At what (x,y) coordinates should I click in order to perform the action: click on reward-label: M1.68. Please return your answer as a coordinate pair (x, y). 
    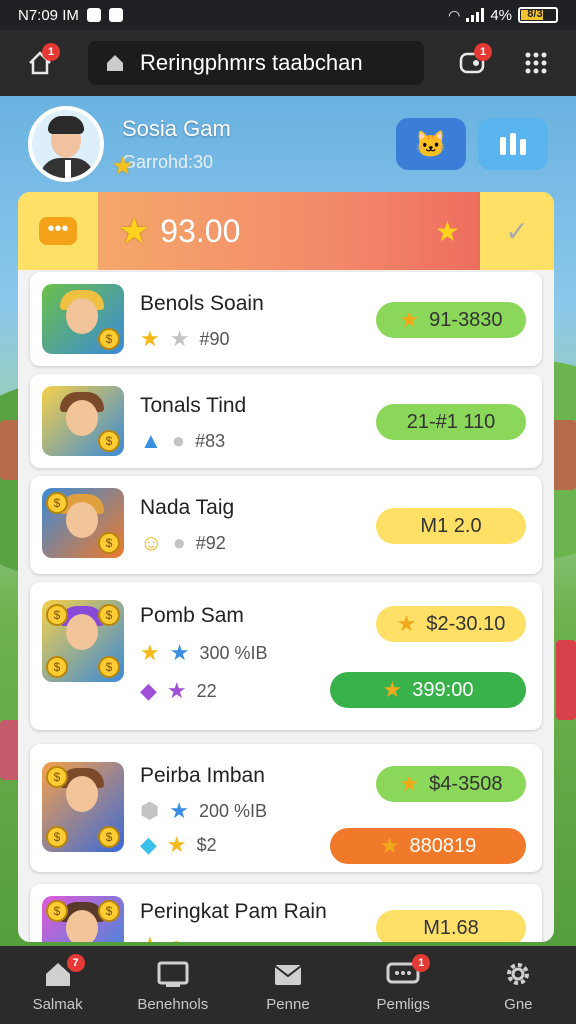
    Looking at the image, I should click on (451, 927).